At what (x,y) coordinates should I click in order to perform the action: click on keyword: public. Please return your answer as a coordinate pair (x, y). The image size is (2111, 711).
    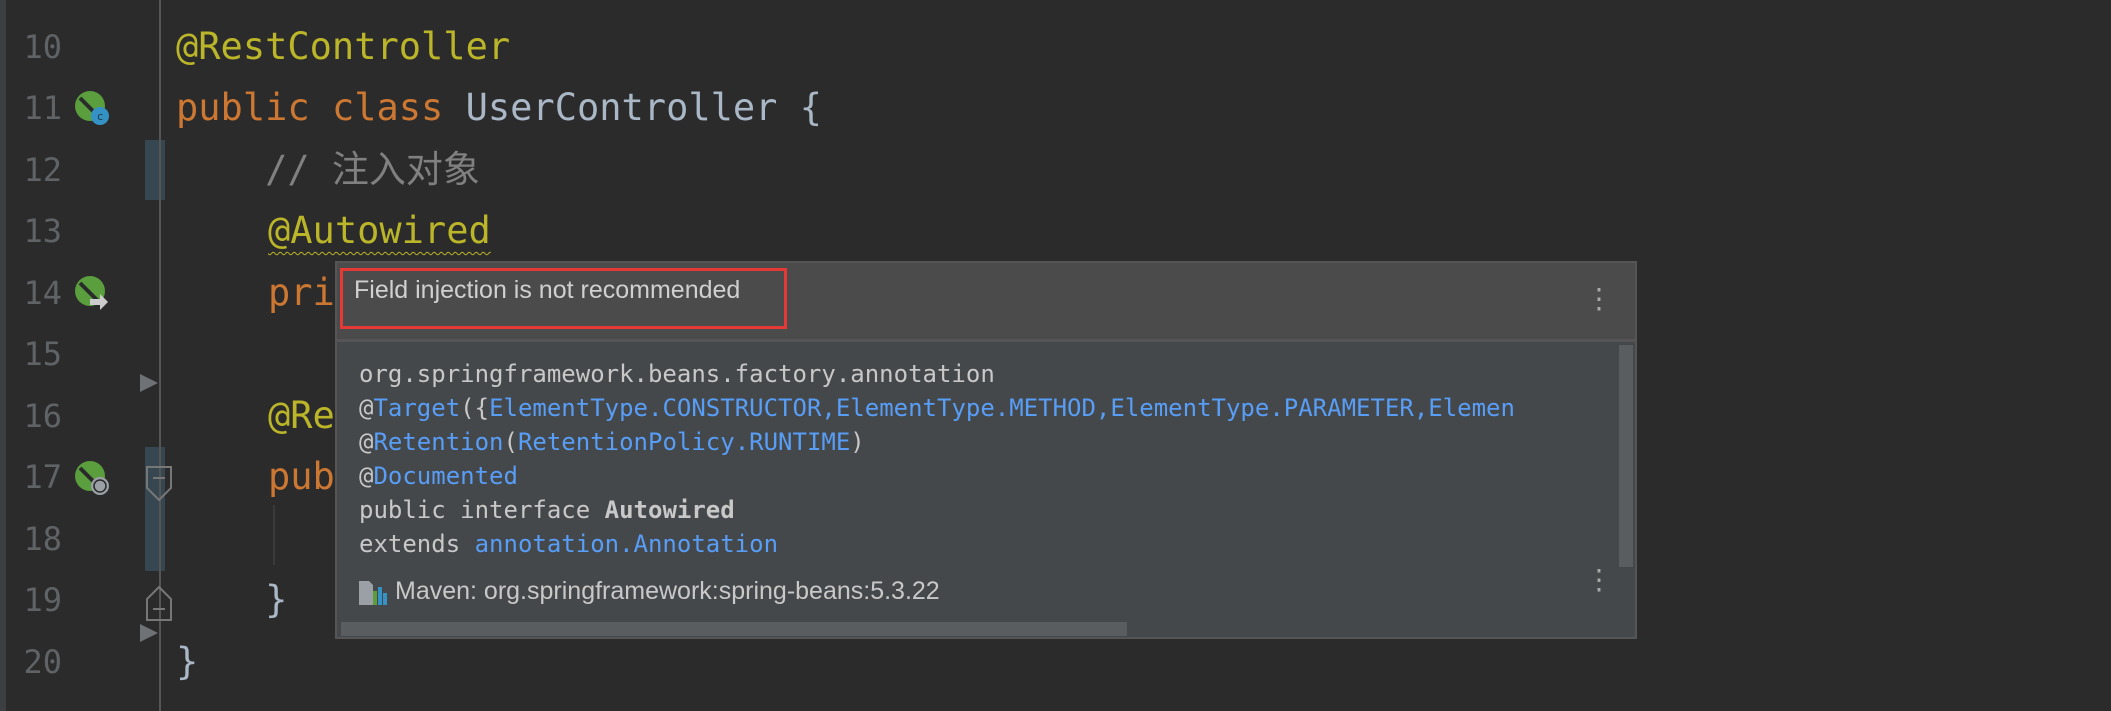
    Looking at the image, I should click on (254, 107).